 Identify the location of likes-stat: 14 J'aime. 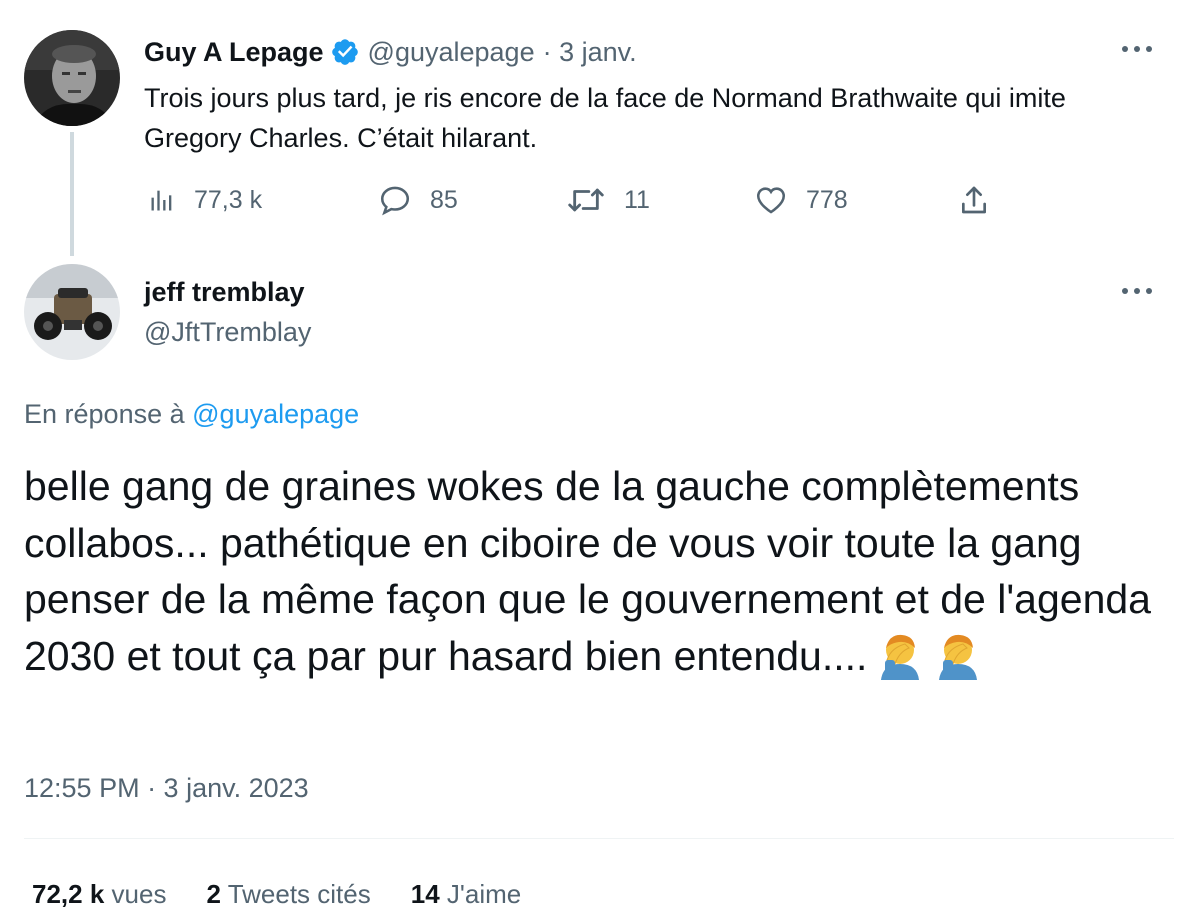
(466, 894).